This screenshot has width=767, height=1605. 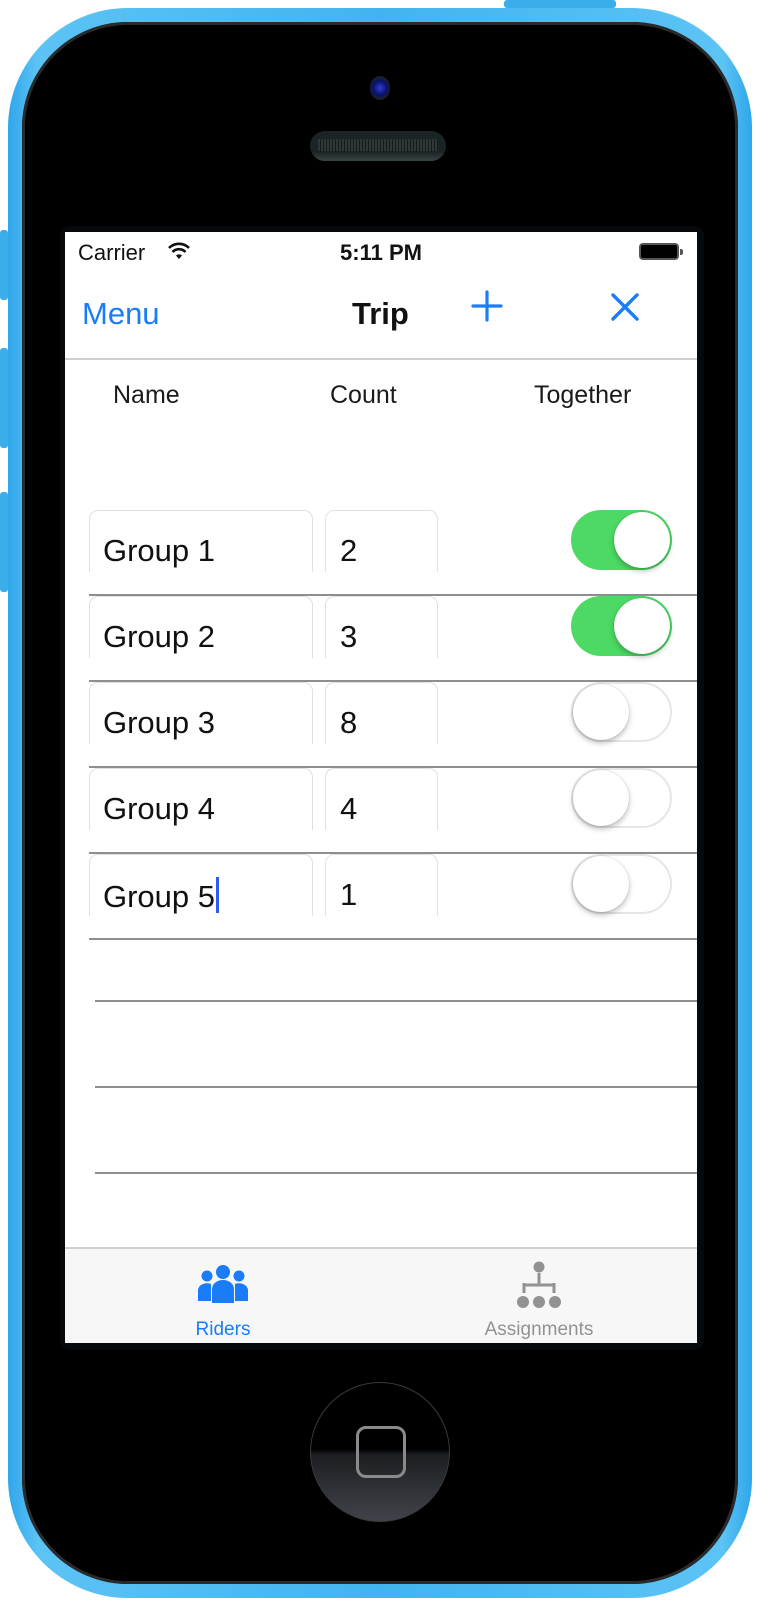 What do you see at coordinates (625, 307) in the screenshot?
I see `close-x-icon` at bounding box center [625, 307].